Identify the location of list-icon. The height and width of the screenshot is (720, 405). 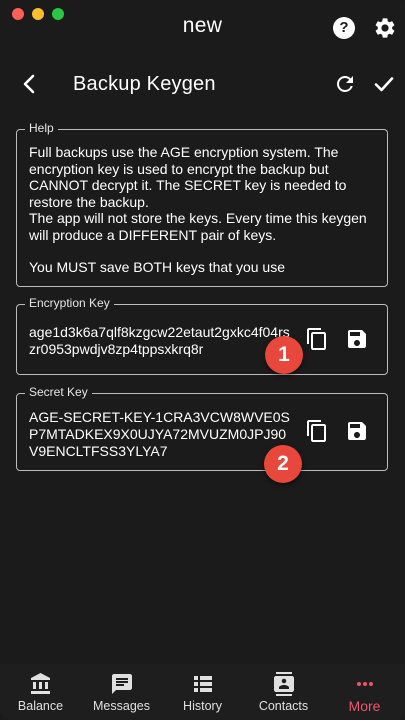
(202, 684).